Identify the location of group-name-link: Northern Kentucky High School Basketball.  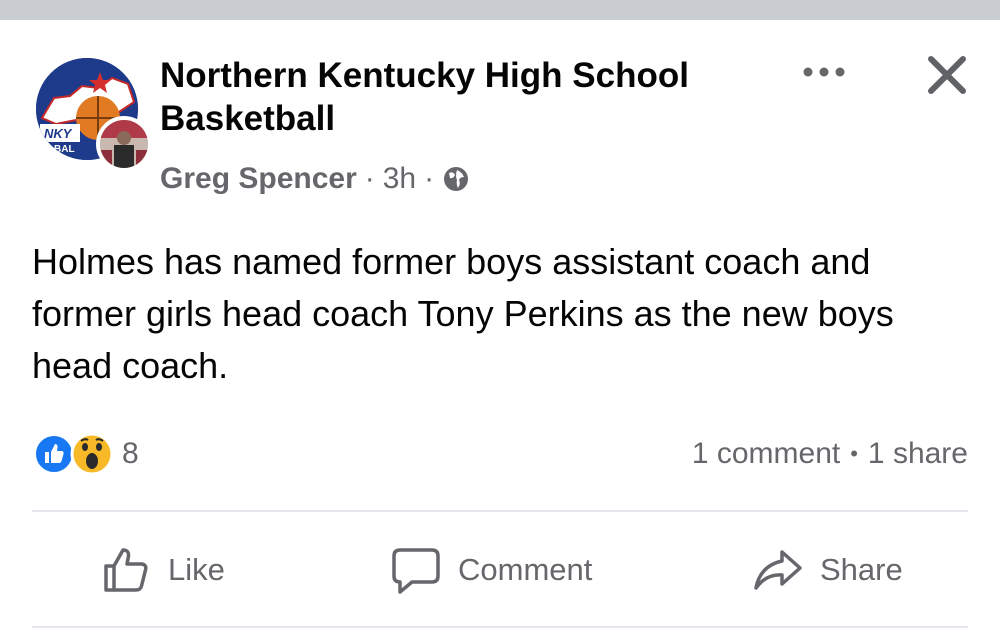
(460, 97).